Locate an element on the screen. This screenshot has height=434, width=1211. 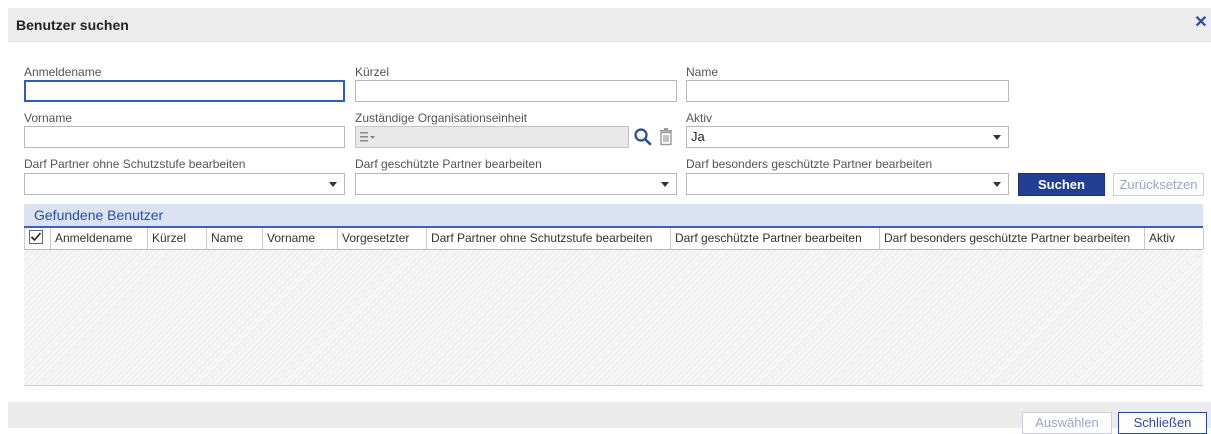
column-header-vorname: Vorname is located at coordinates (300, 238).